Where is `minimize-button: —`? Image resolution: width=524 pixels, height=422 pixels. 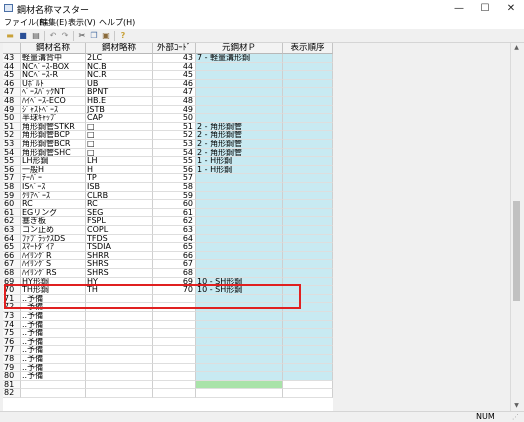 minimize-button: — is located at coordinates (459, 8).